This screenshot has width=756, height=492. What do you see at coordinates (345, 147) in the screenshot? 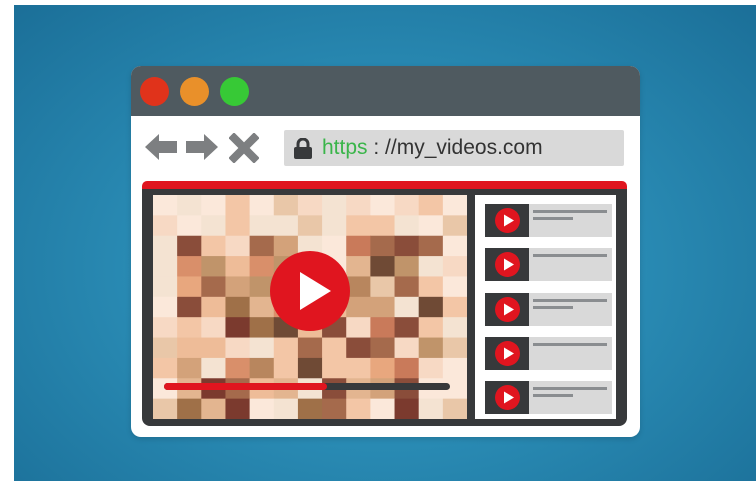
I see `url-scheme: https` at bounding box center [345, 147].